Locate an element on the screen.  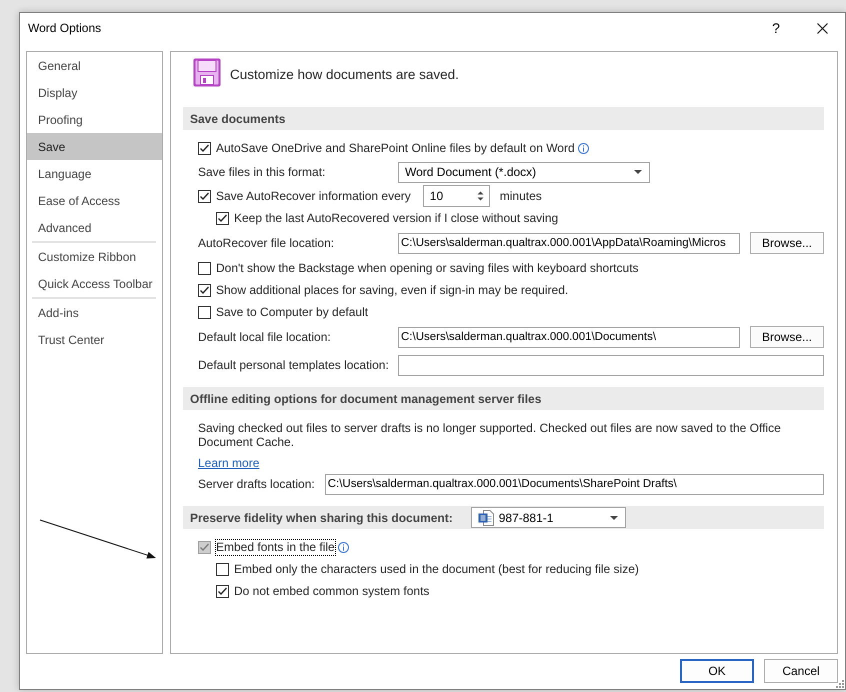
section-title: Save documents is located at coordinates (238, 119).